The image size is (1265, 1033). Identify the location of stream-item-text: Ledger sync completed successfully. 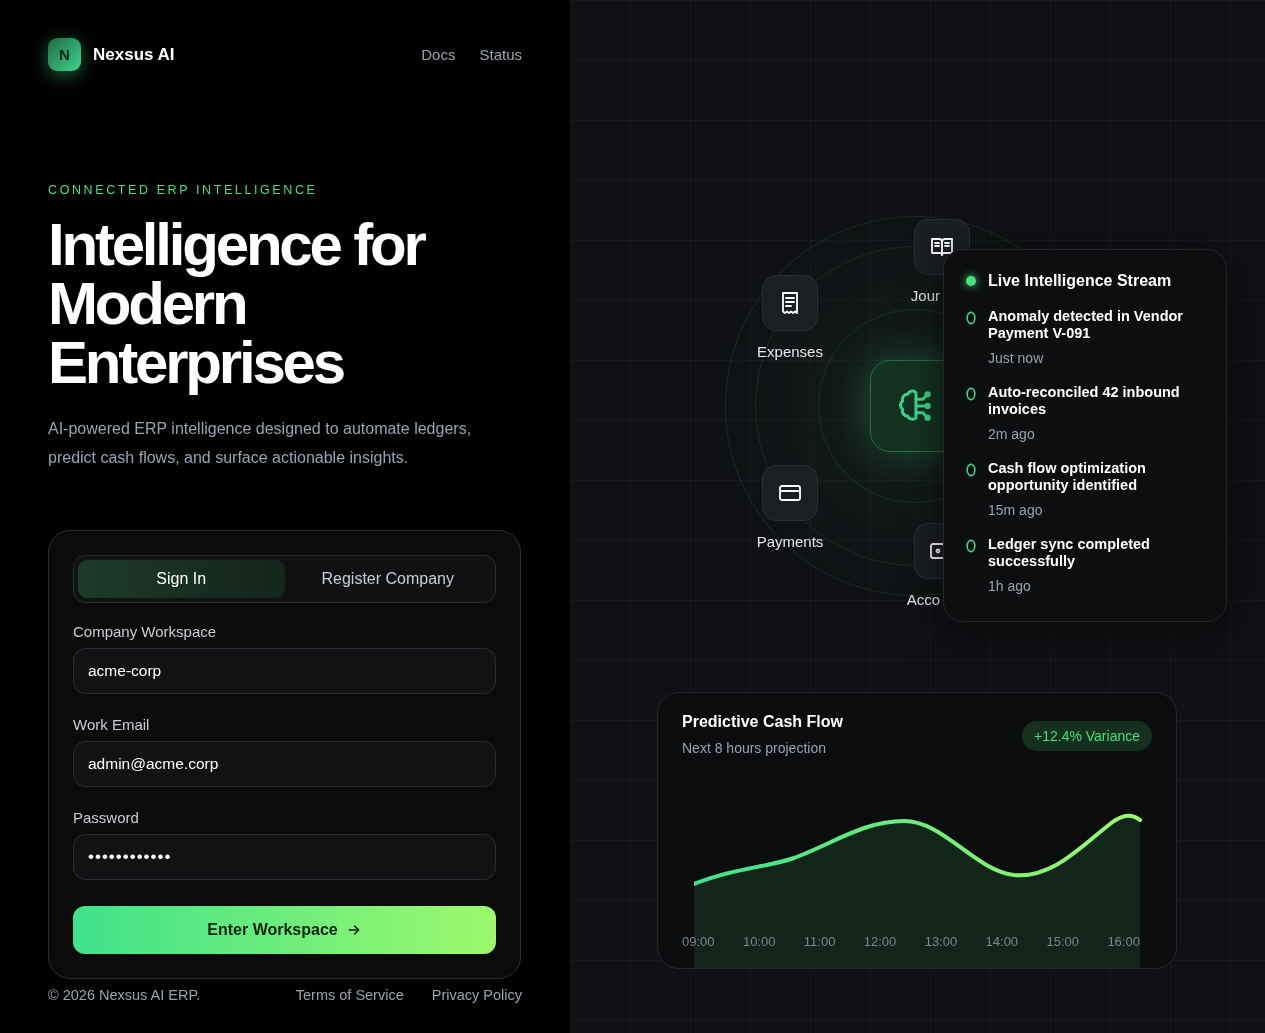
(1069, 553).